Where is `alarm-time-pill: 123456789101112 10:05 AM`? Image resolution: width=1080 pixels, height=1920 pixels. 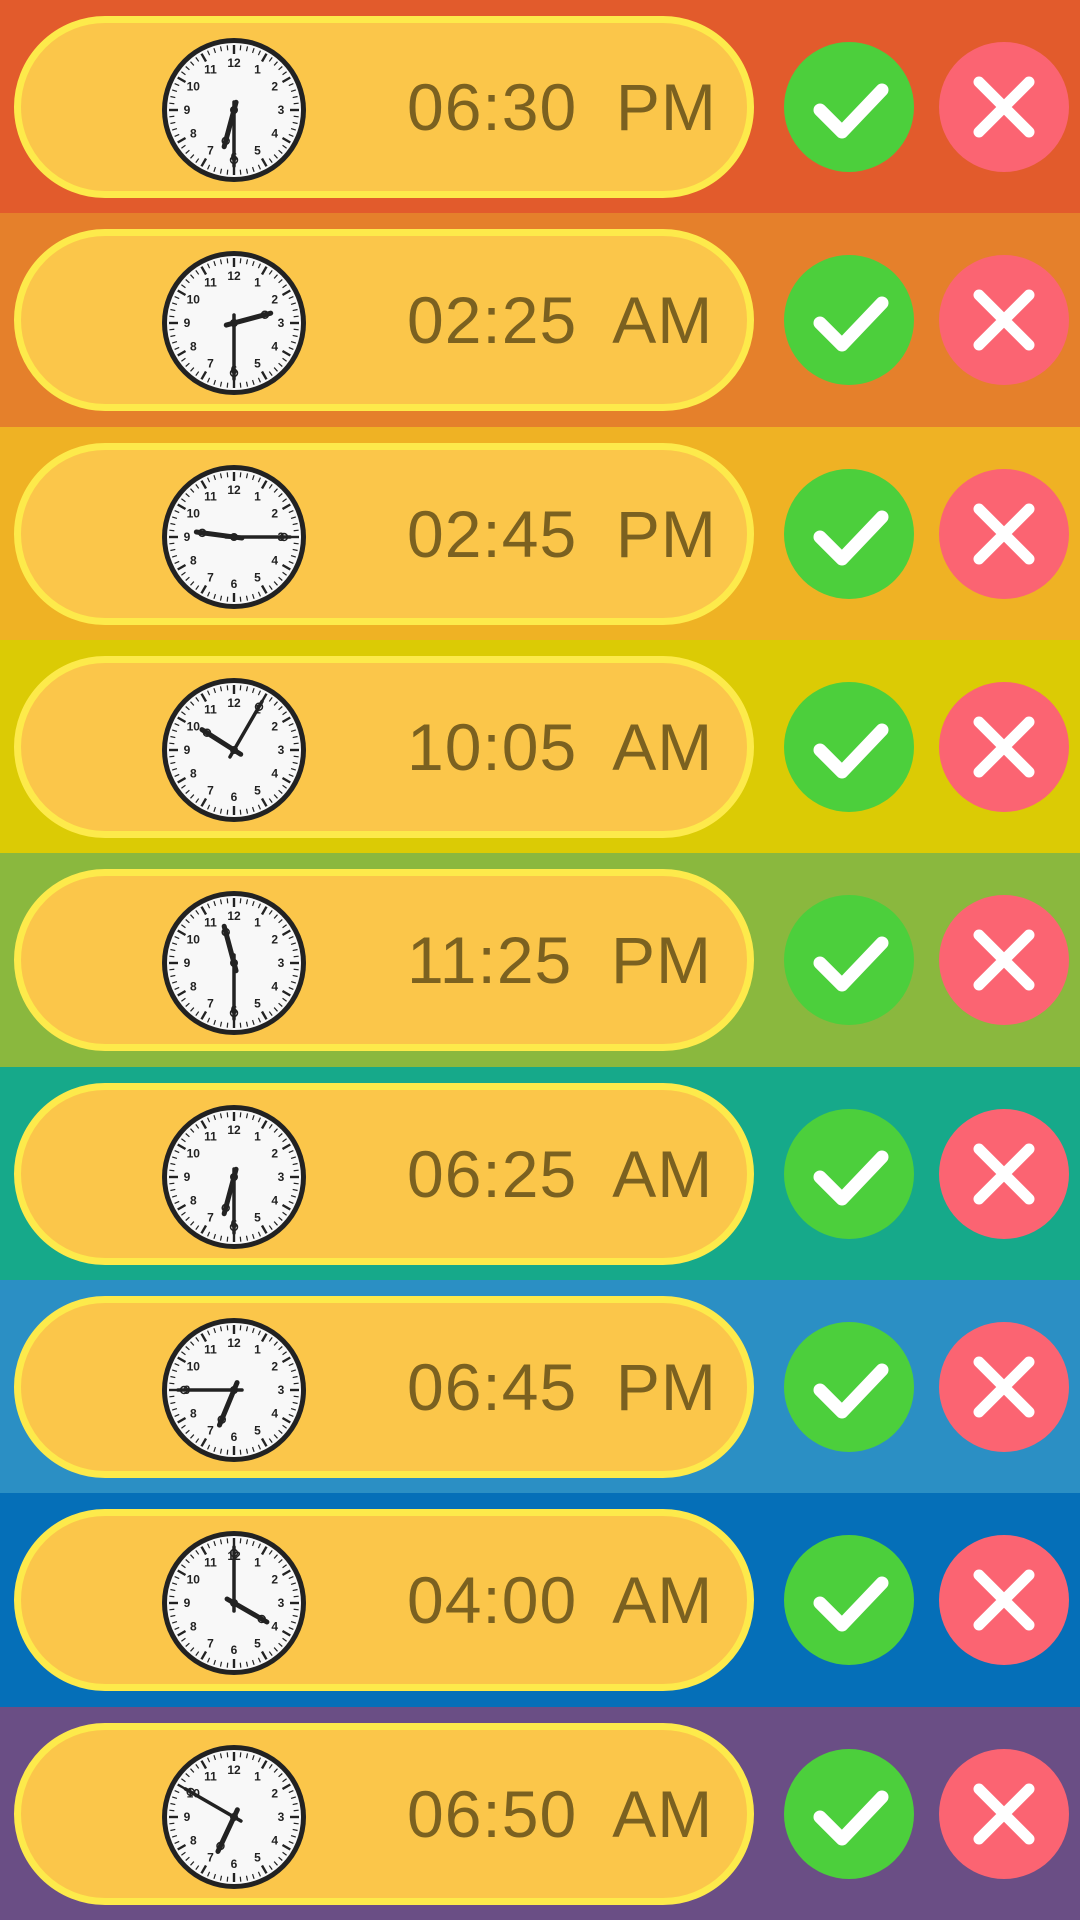 alarm-time-pill: 123456789101112 10:05 AM is located at coordinates (384, 746).